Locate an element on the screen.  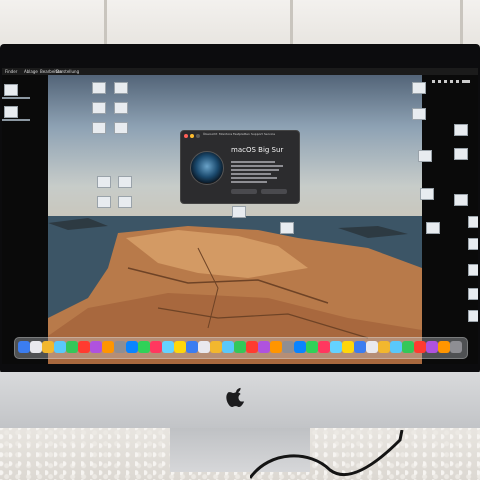
system-report-button is located at coordinates (244, 191).